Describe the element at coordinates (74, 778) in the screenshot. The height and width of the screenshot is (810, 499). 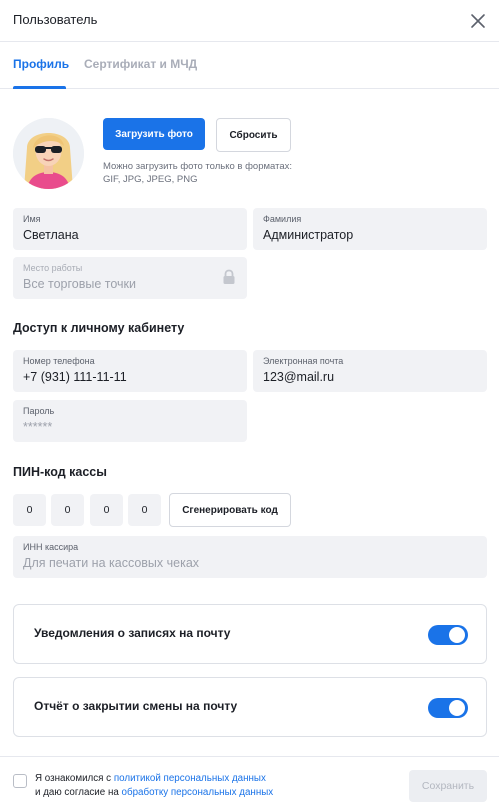
I see `consent-text-part1: Я ознакомился с` at that location.